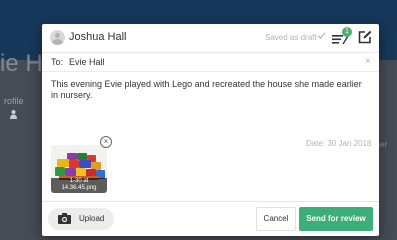 The width and height of the screenshot is (397, 240). I want to click on note-date: Date: 30 Jan 2018, so click(339, 143).